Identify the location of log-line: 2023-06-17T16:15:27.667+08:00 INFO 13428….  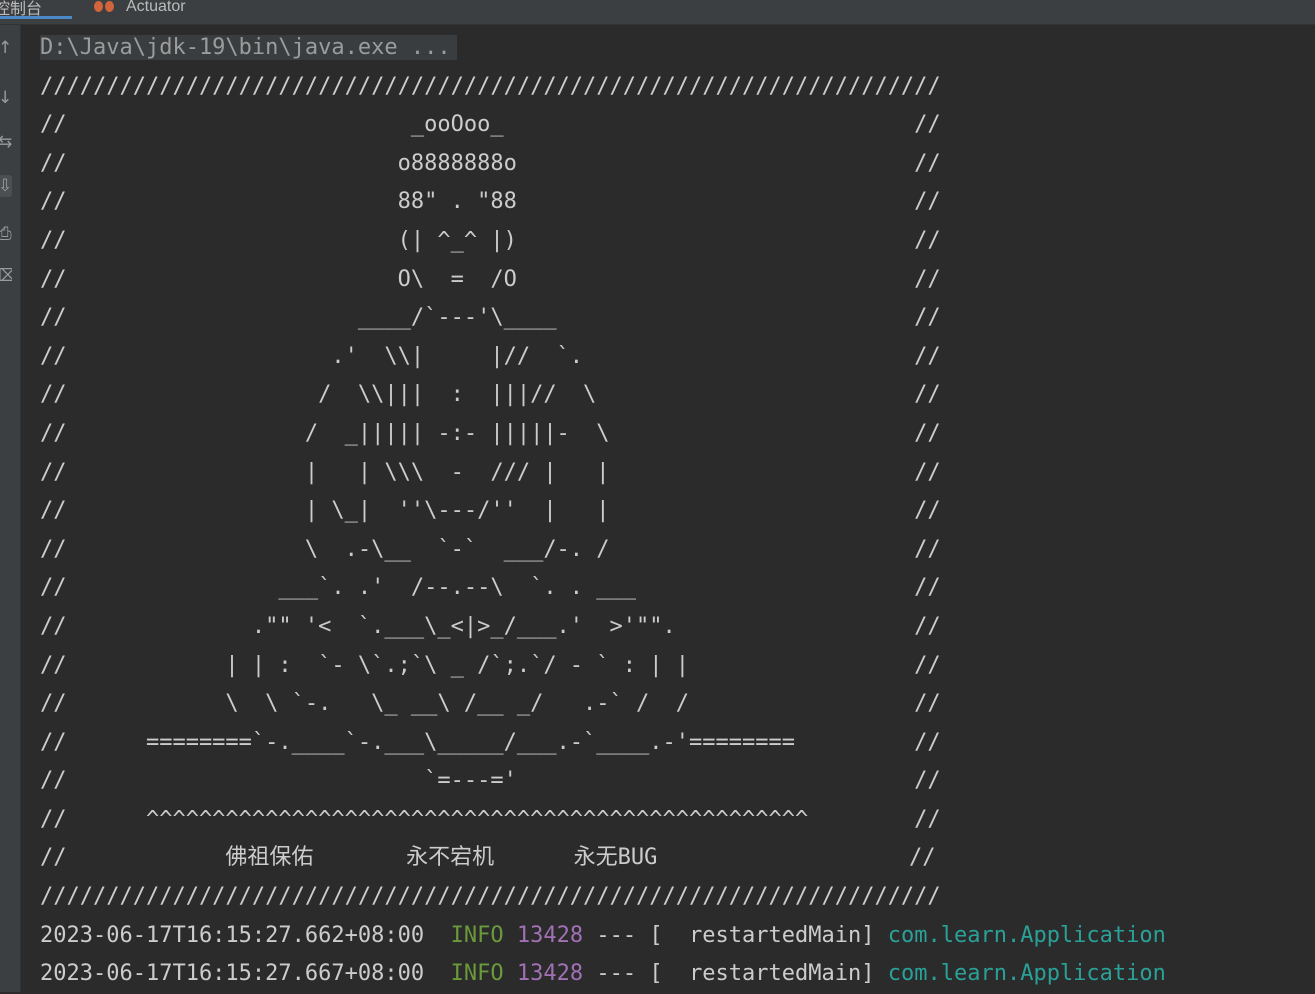
(675, 974).